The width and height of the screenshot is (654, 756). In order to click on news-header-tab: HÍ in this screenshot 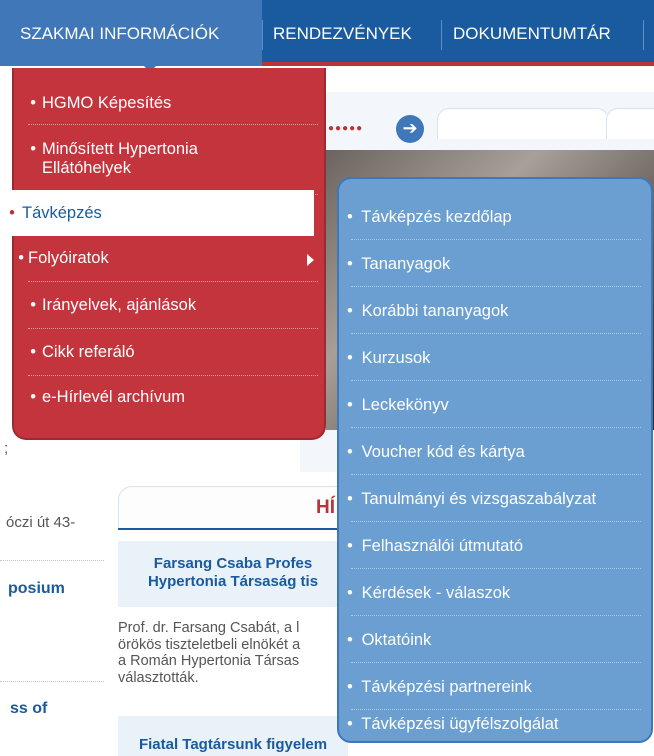, I will do `click(234, 508)`.